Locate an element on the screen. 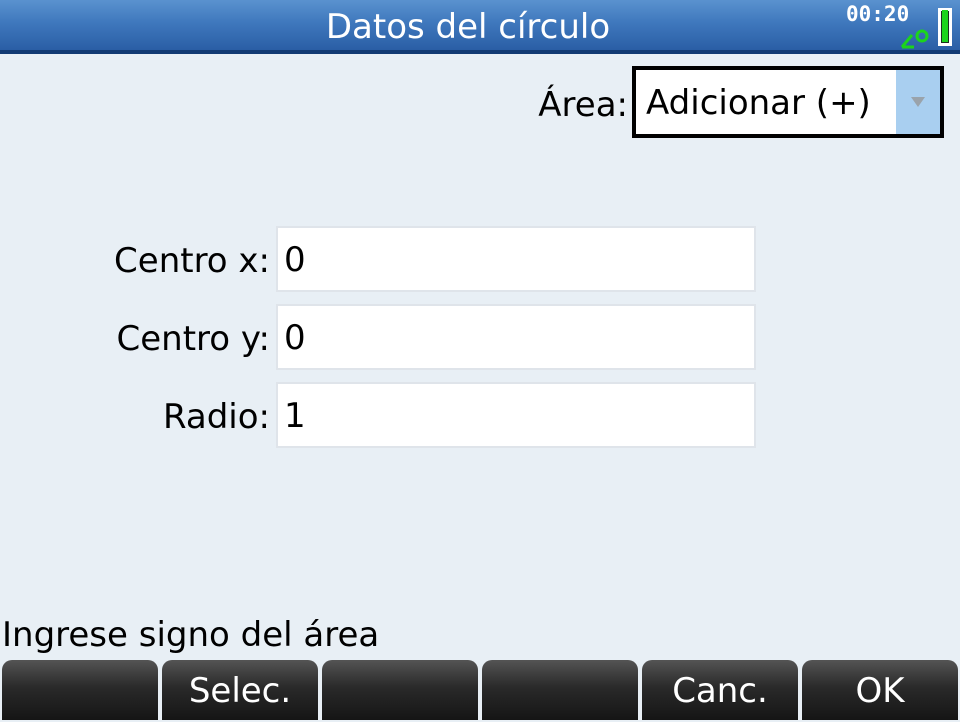 This screenshot has height=722, width=960. centro-x-field: 0 is located at coordinates (516, 259).